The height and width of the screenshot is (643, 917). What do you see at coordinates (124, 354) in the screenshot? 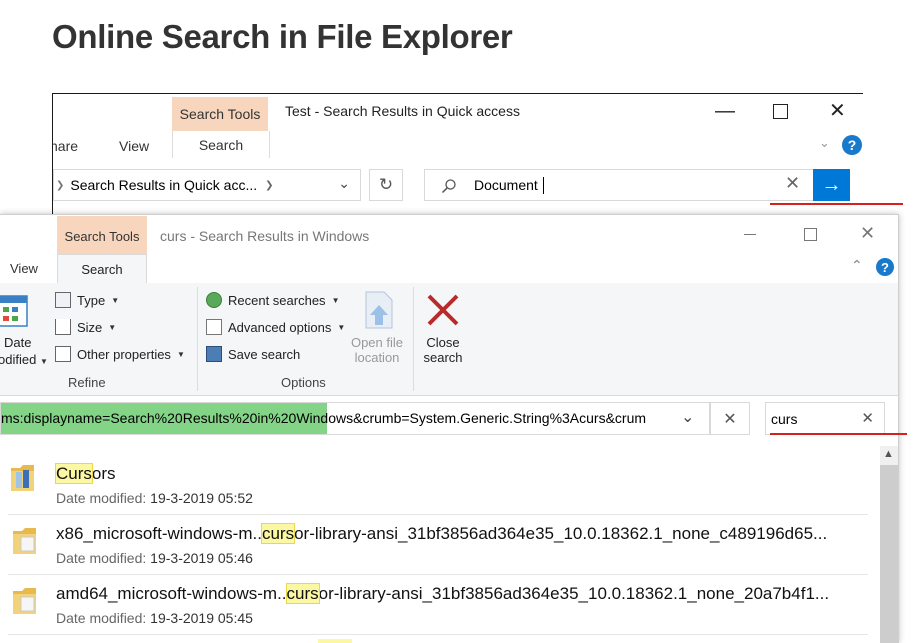
I see `other-properties-label: Other properties` at bounding box center [124, 354].